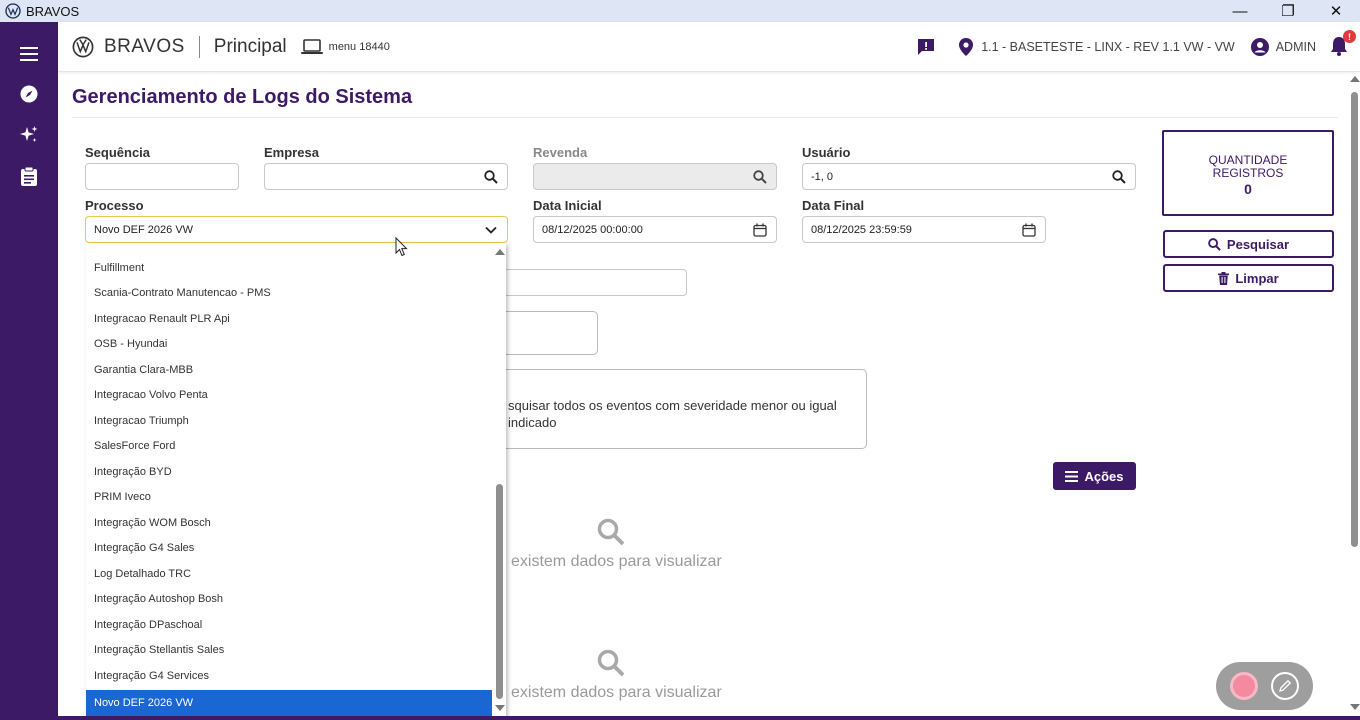 The width and height of the screenshot is (1360, 720). What do you see at coordinates (491, 230) in the screenshot?
I see `chevron-down-icon` at bounding box center [491, 230].